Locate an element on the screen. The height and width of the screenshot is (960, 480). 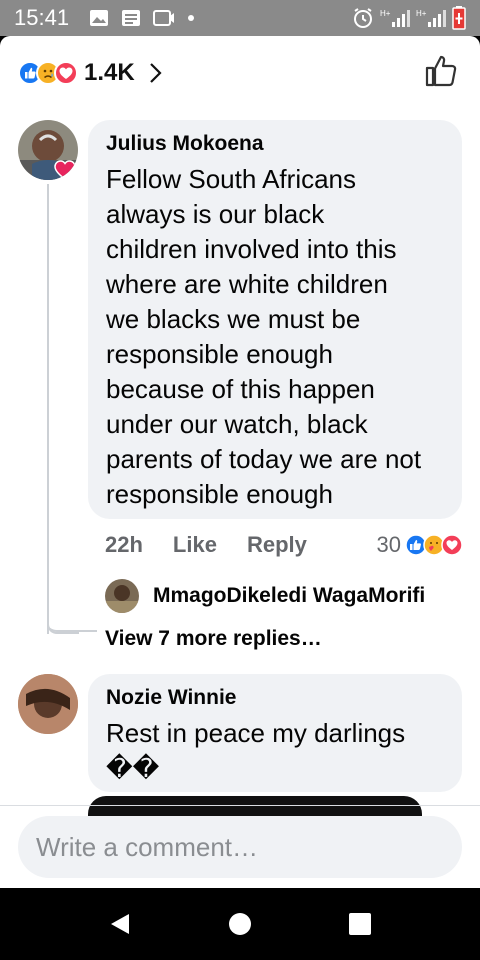
profile-frame-heart-icon is located at coordinates (65, 170).